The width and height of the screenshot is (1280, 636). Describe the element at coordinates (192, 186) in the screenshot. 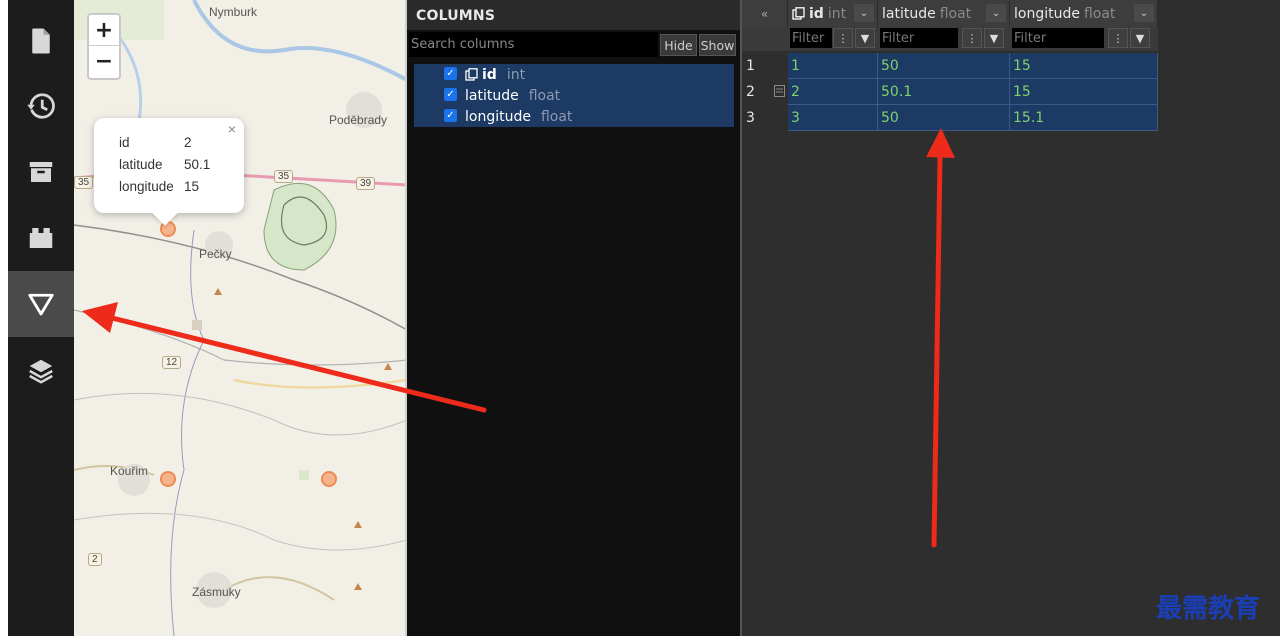

I see `popup-value: 15` at that location.